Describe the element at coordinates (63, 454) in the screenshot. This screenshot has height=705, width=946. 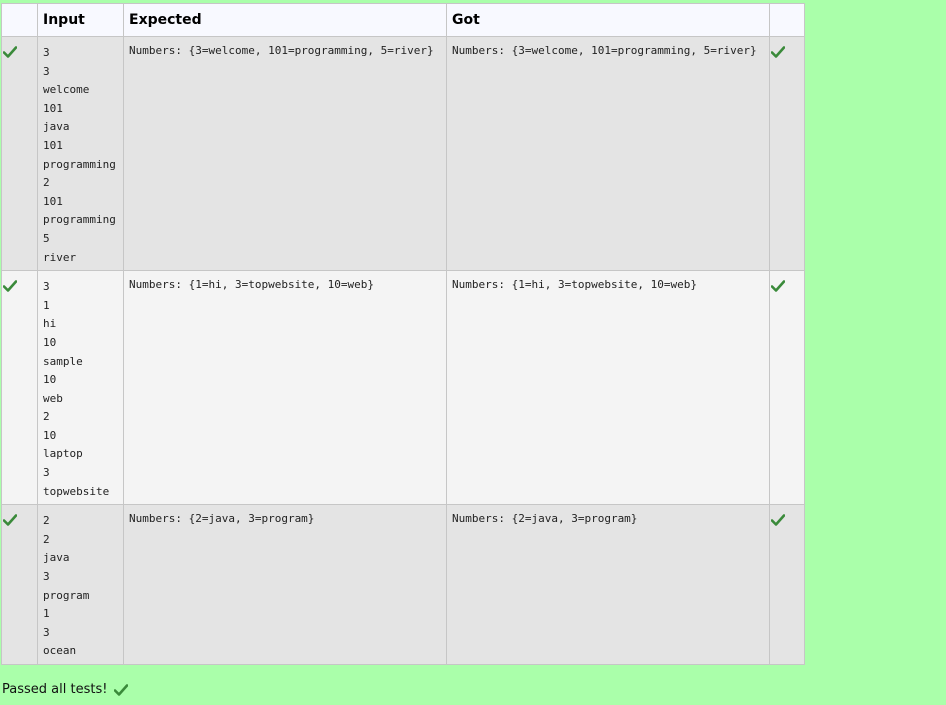
I see `input-line: laptop` at that location.